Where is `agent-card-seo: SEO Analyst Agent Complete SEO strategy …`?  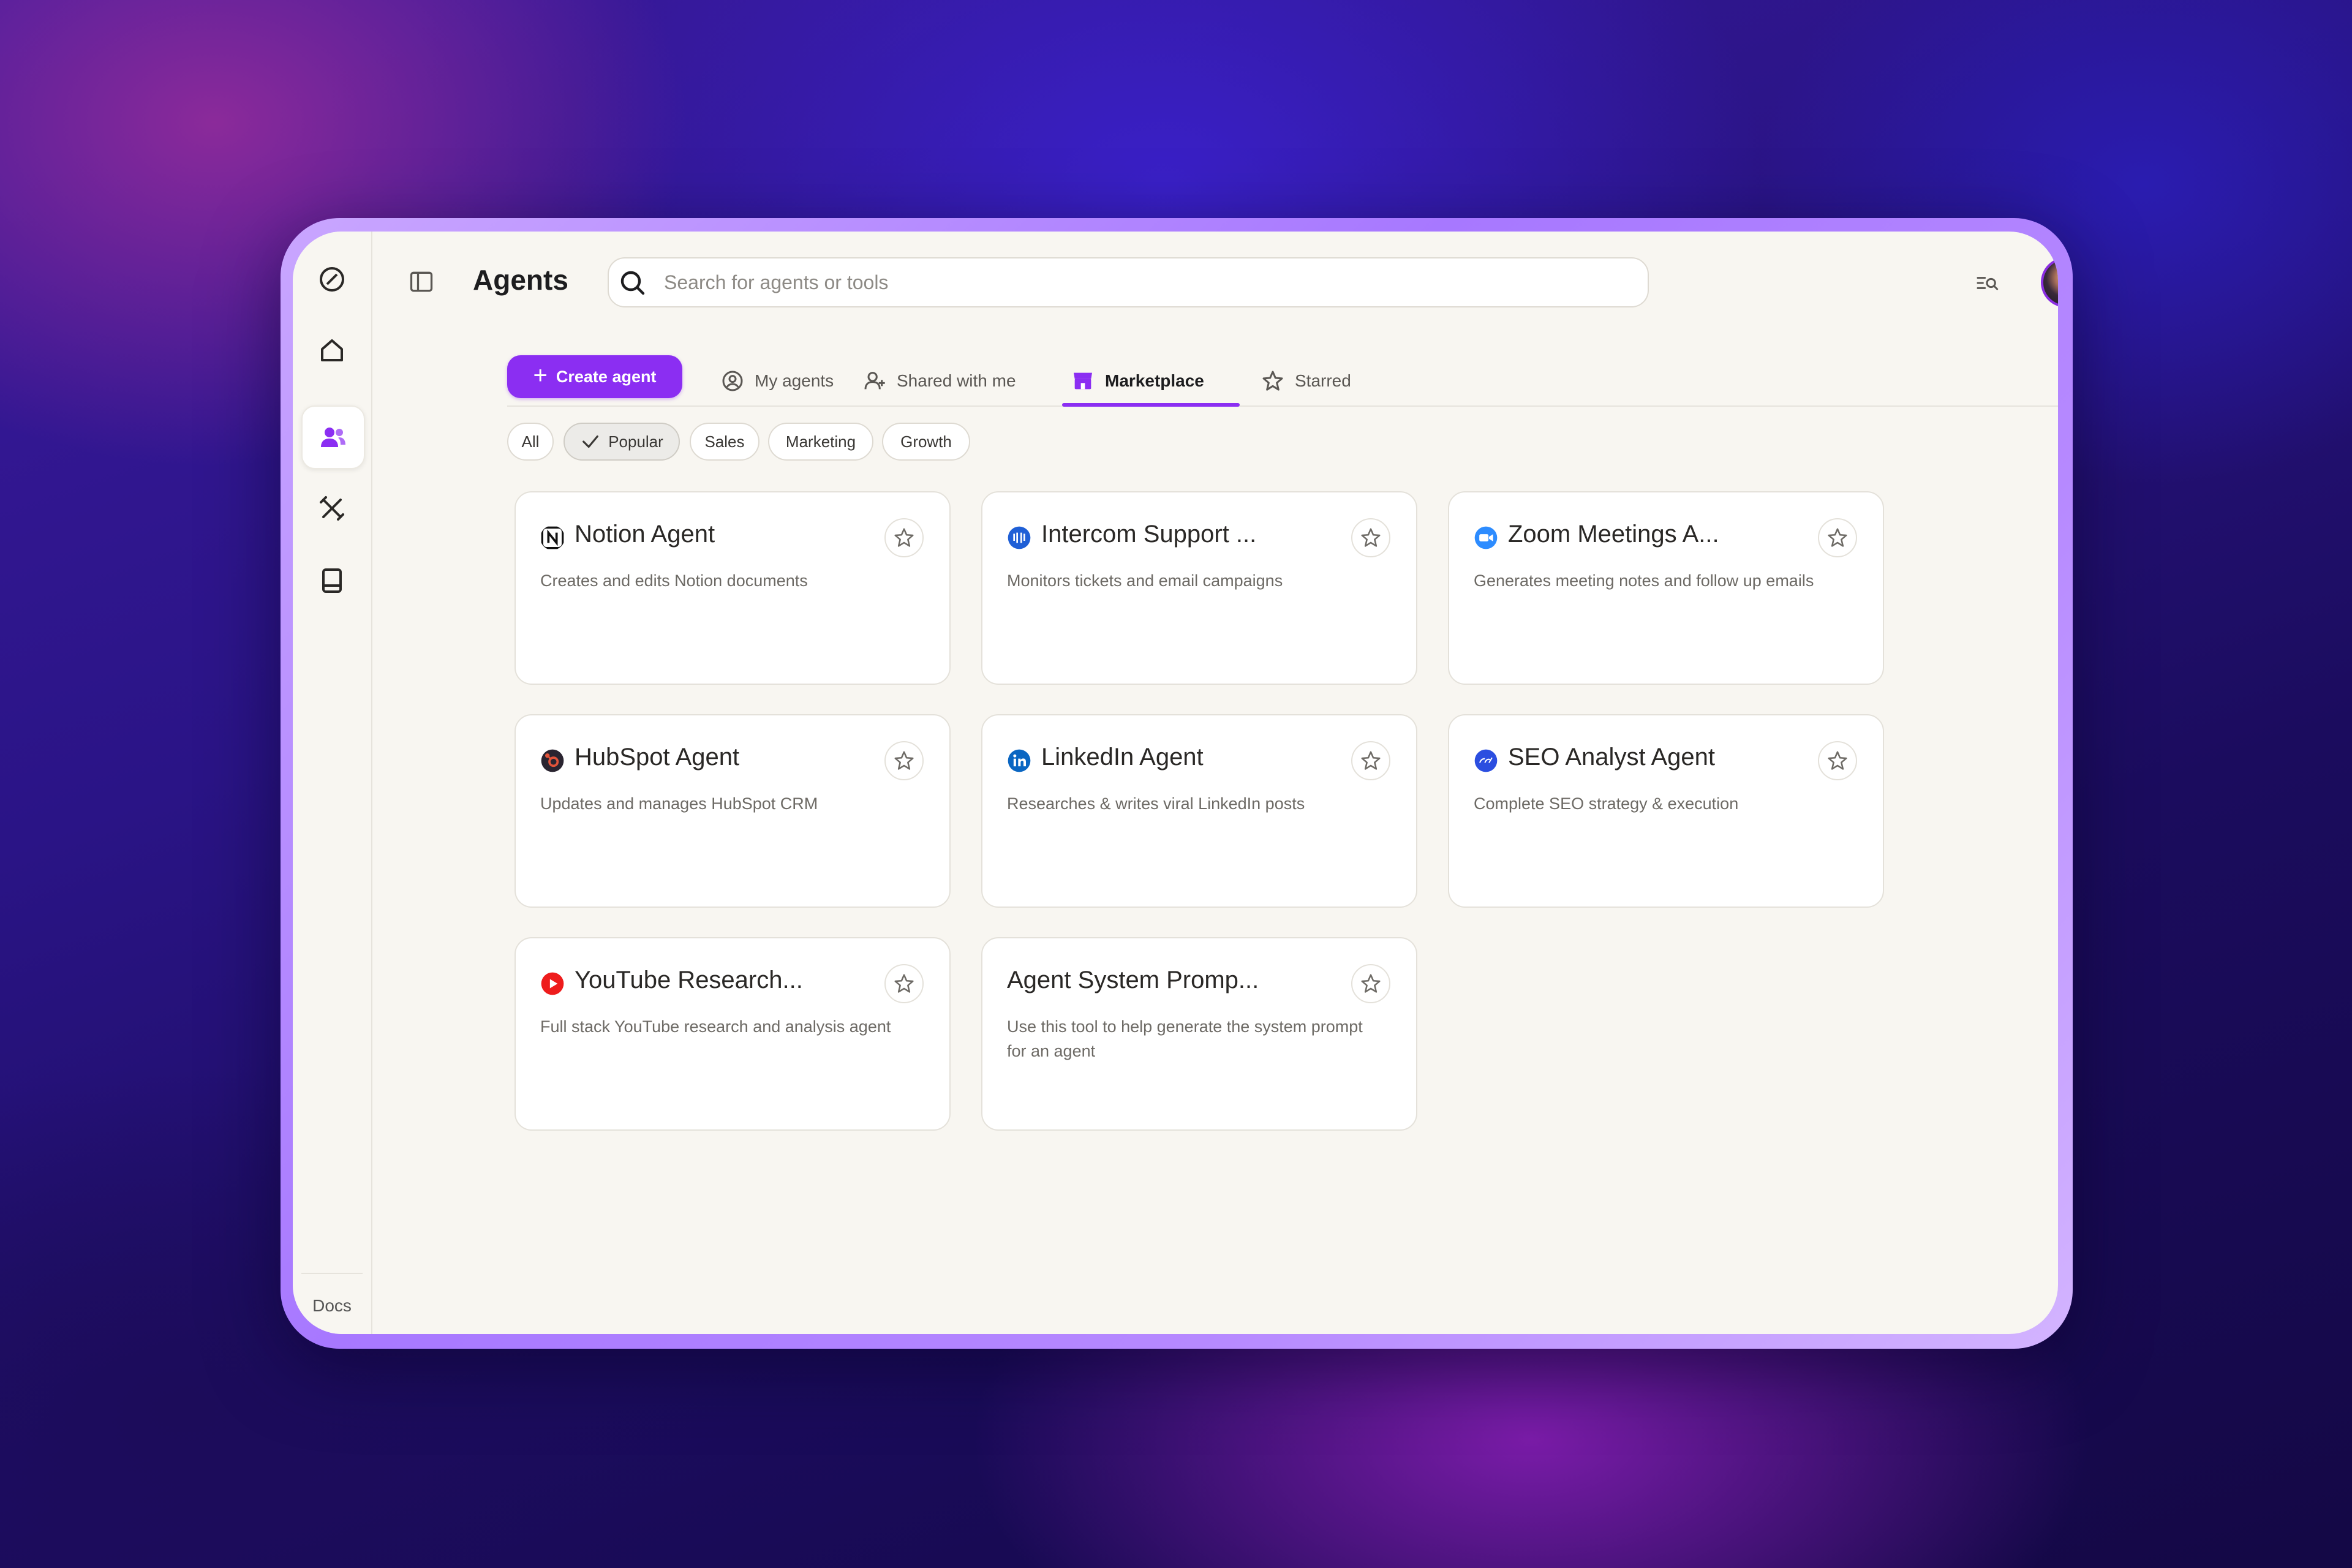
agent-card-seo: SEO Analyst Agent Complete SEO strategy … is located at coordinates (1666, 811).